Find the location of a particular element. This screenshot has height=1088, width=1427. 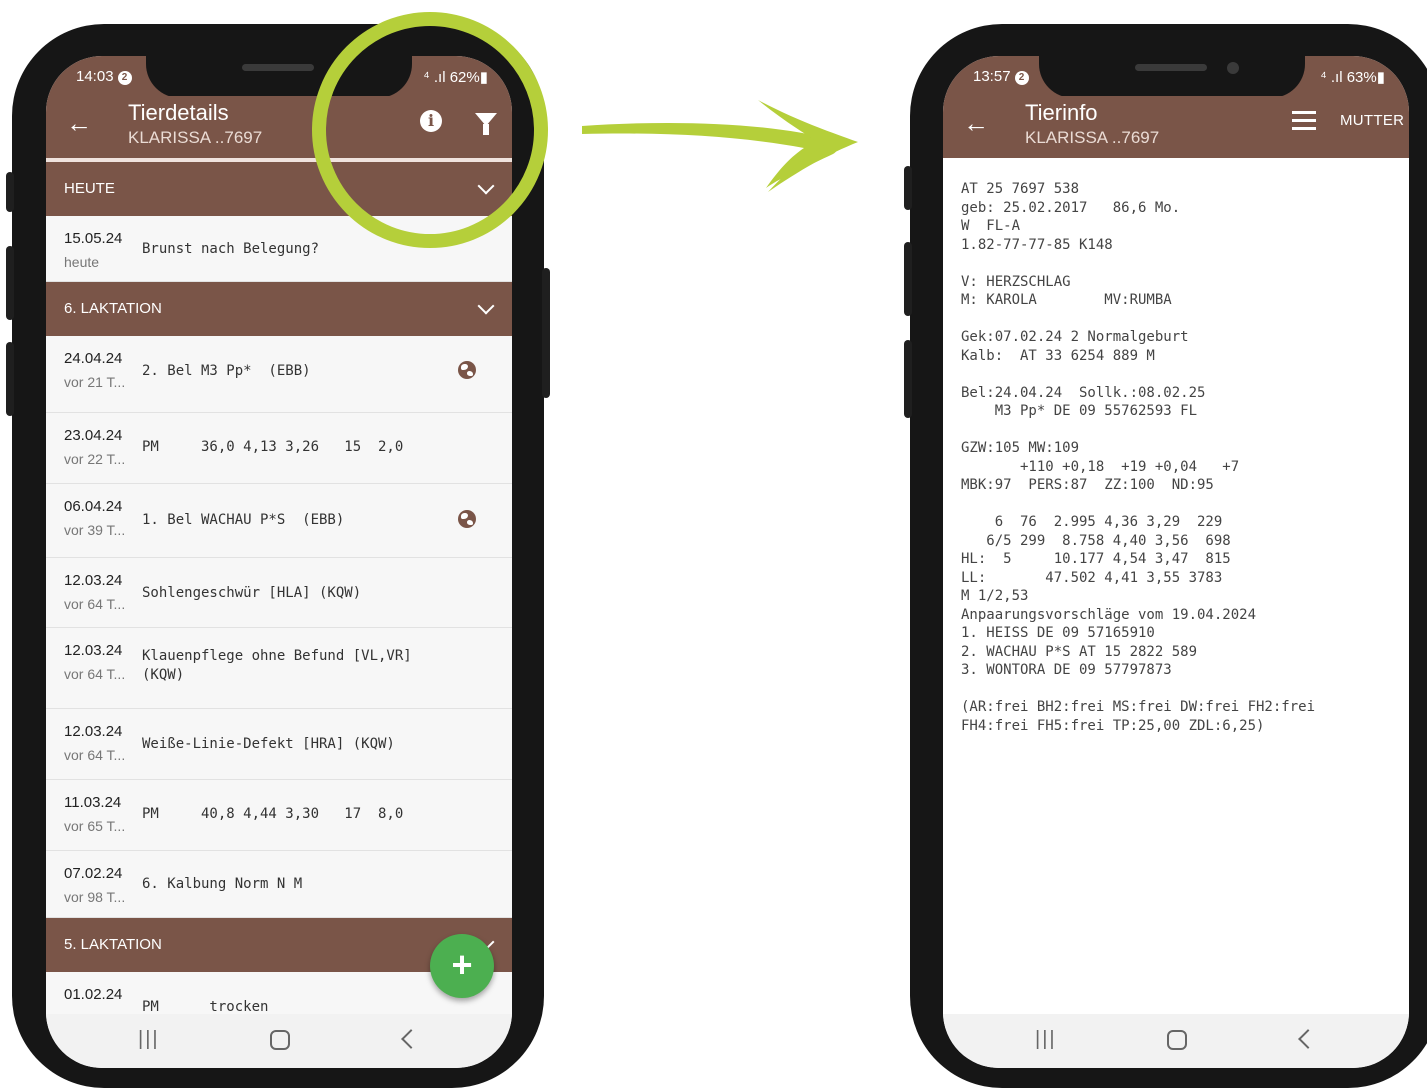

info-line: MBK:97 PERS:87 ZZ:100 ND:95 is located at coordinates (1087, 485).